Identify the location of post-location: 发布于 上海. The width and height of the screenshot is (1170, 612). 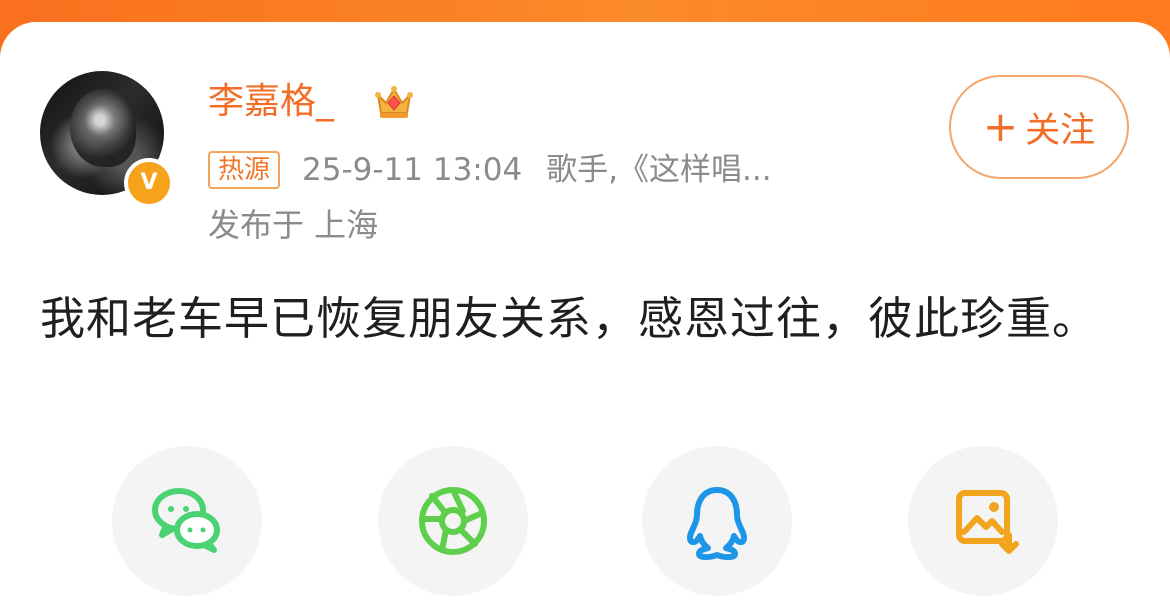
(293, 225).